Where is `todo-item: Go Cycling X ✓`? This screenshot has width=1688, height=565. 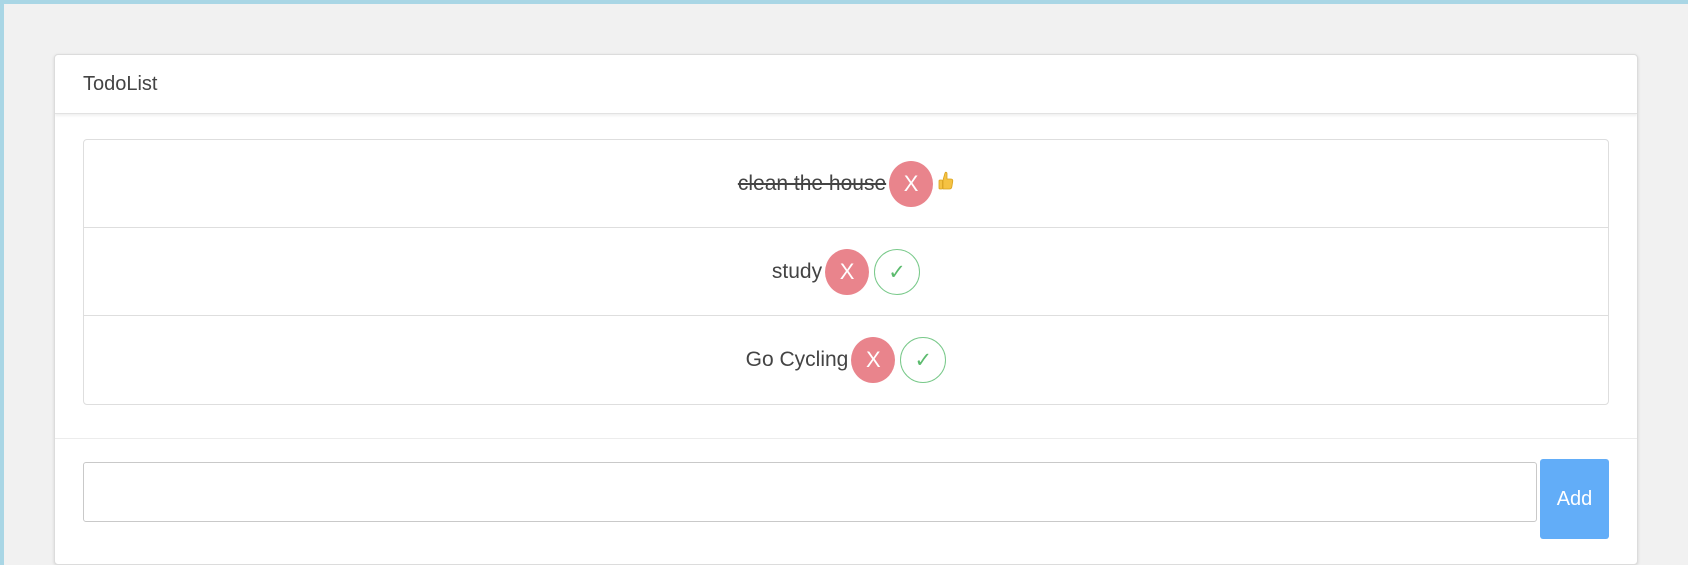
todo-item: Go Cycling X ✓ is located at coordinates (846, 360).